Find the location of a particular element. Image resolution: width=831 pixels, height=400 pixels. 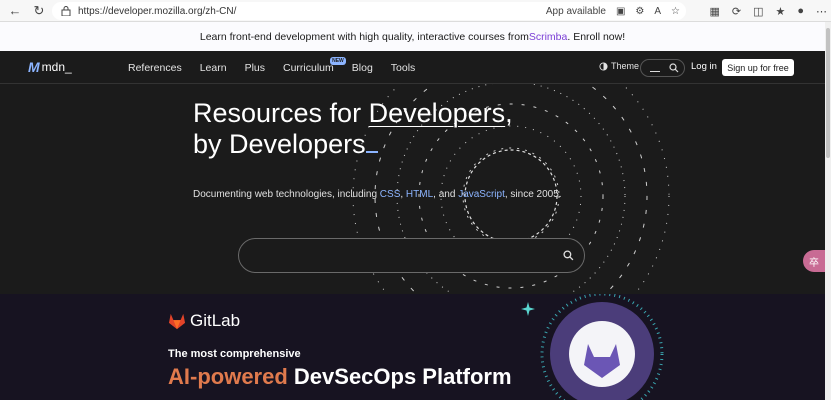

ad-title-rest: DevSecOps Platform is located at coordinates (399, 376).